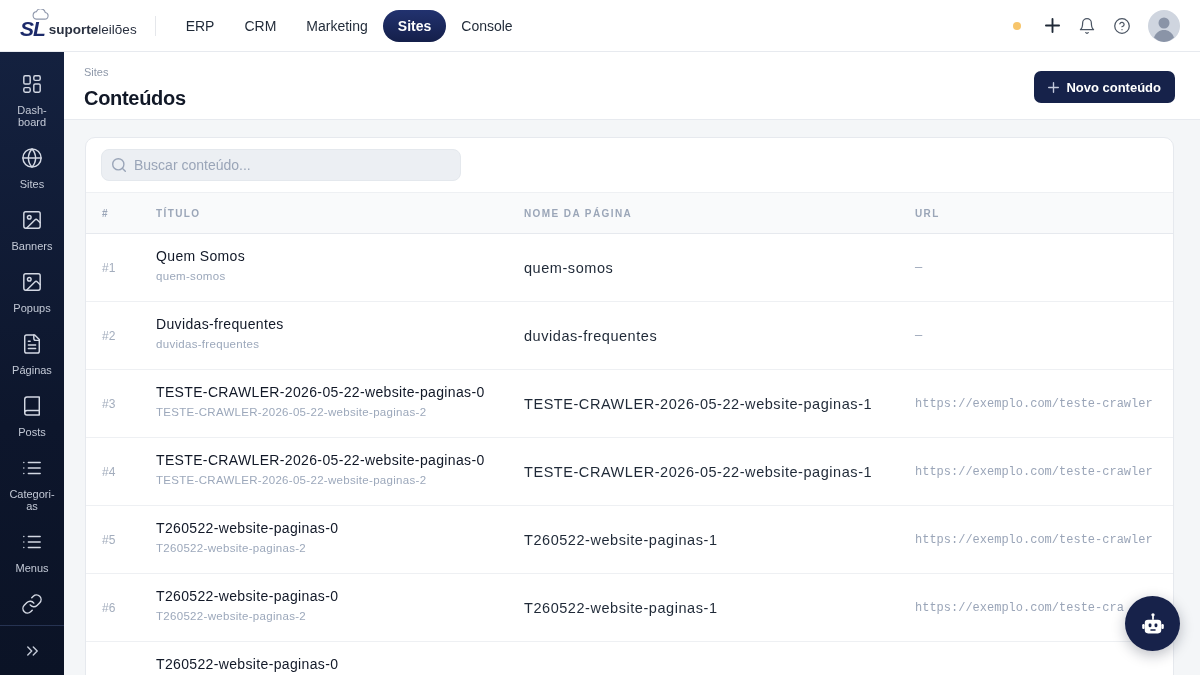  I want to click on robot-icon, so click(1152, 623).